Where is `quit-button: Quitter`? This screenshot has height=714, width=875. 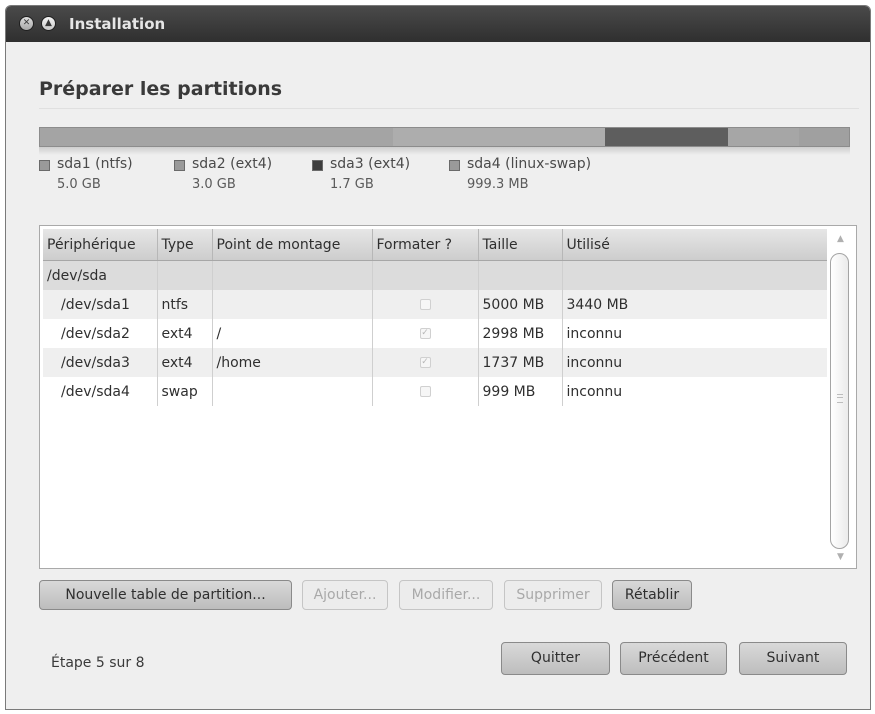 quit-button: Quitter is located at coordinates (555, 658).